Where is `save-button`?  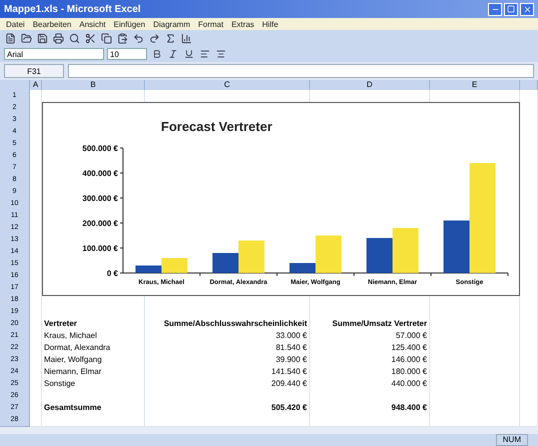
save-button is located at coordinates (42, 38).